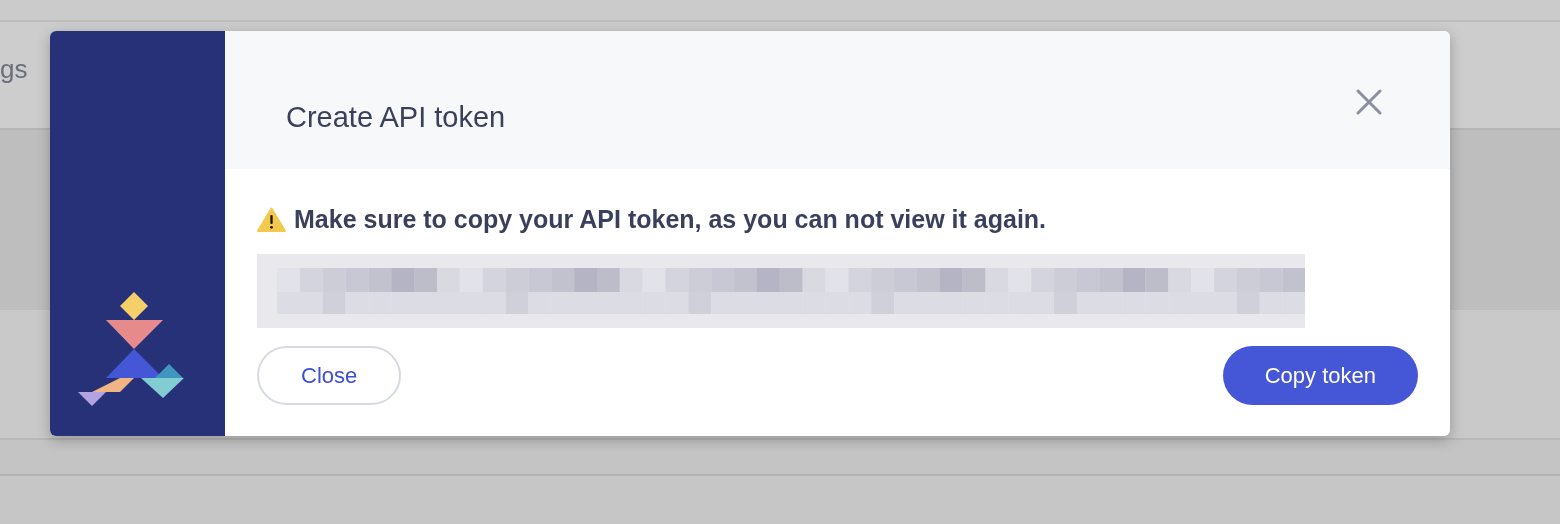  I want to click on close-icon, so click(1369, 102).